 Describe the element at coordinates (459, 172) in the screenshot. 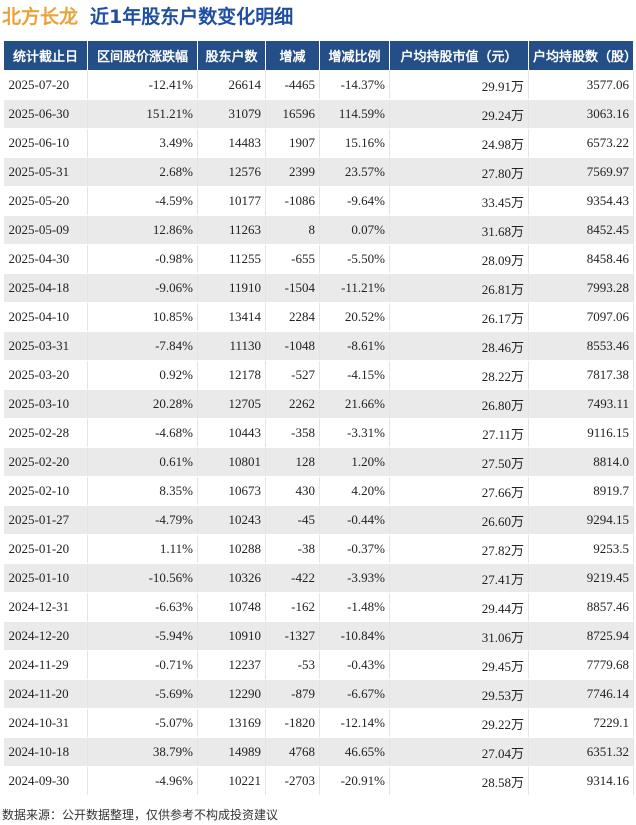

I see `cell-avg-value: 27.80万` at that location.